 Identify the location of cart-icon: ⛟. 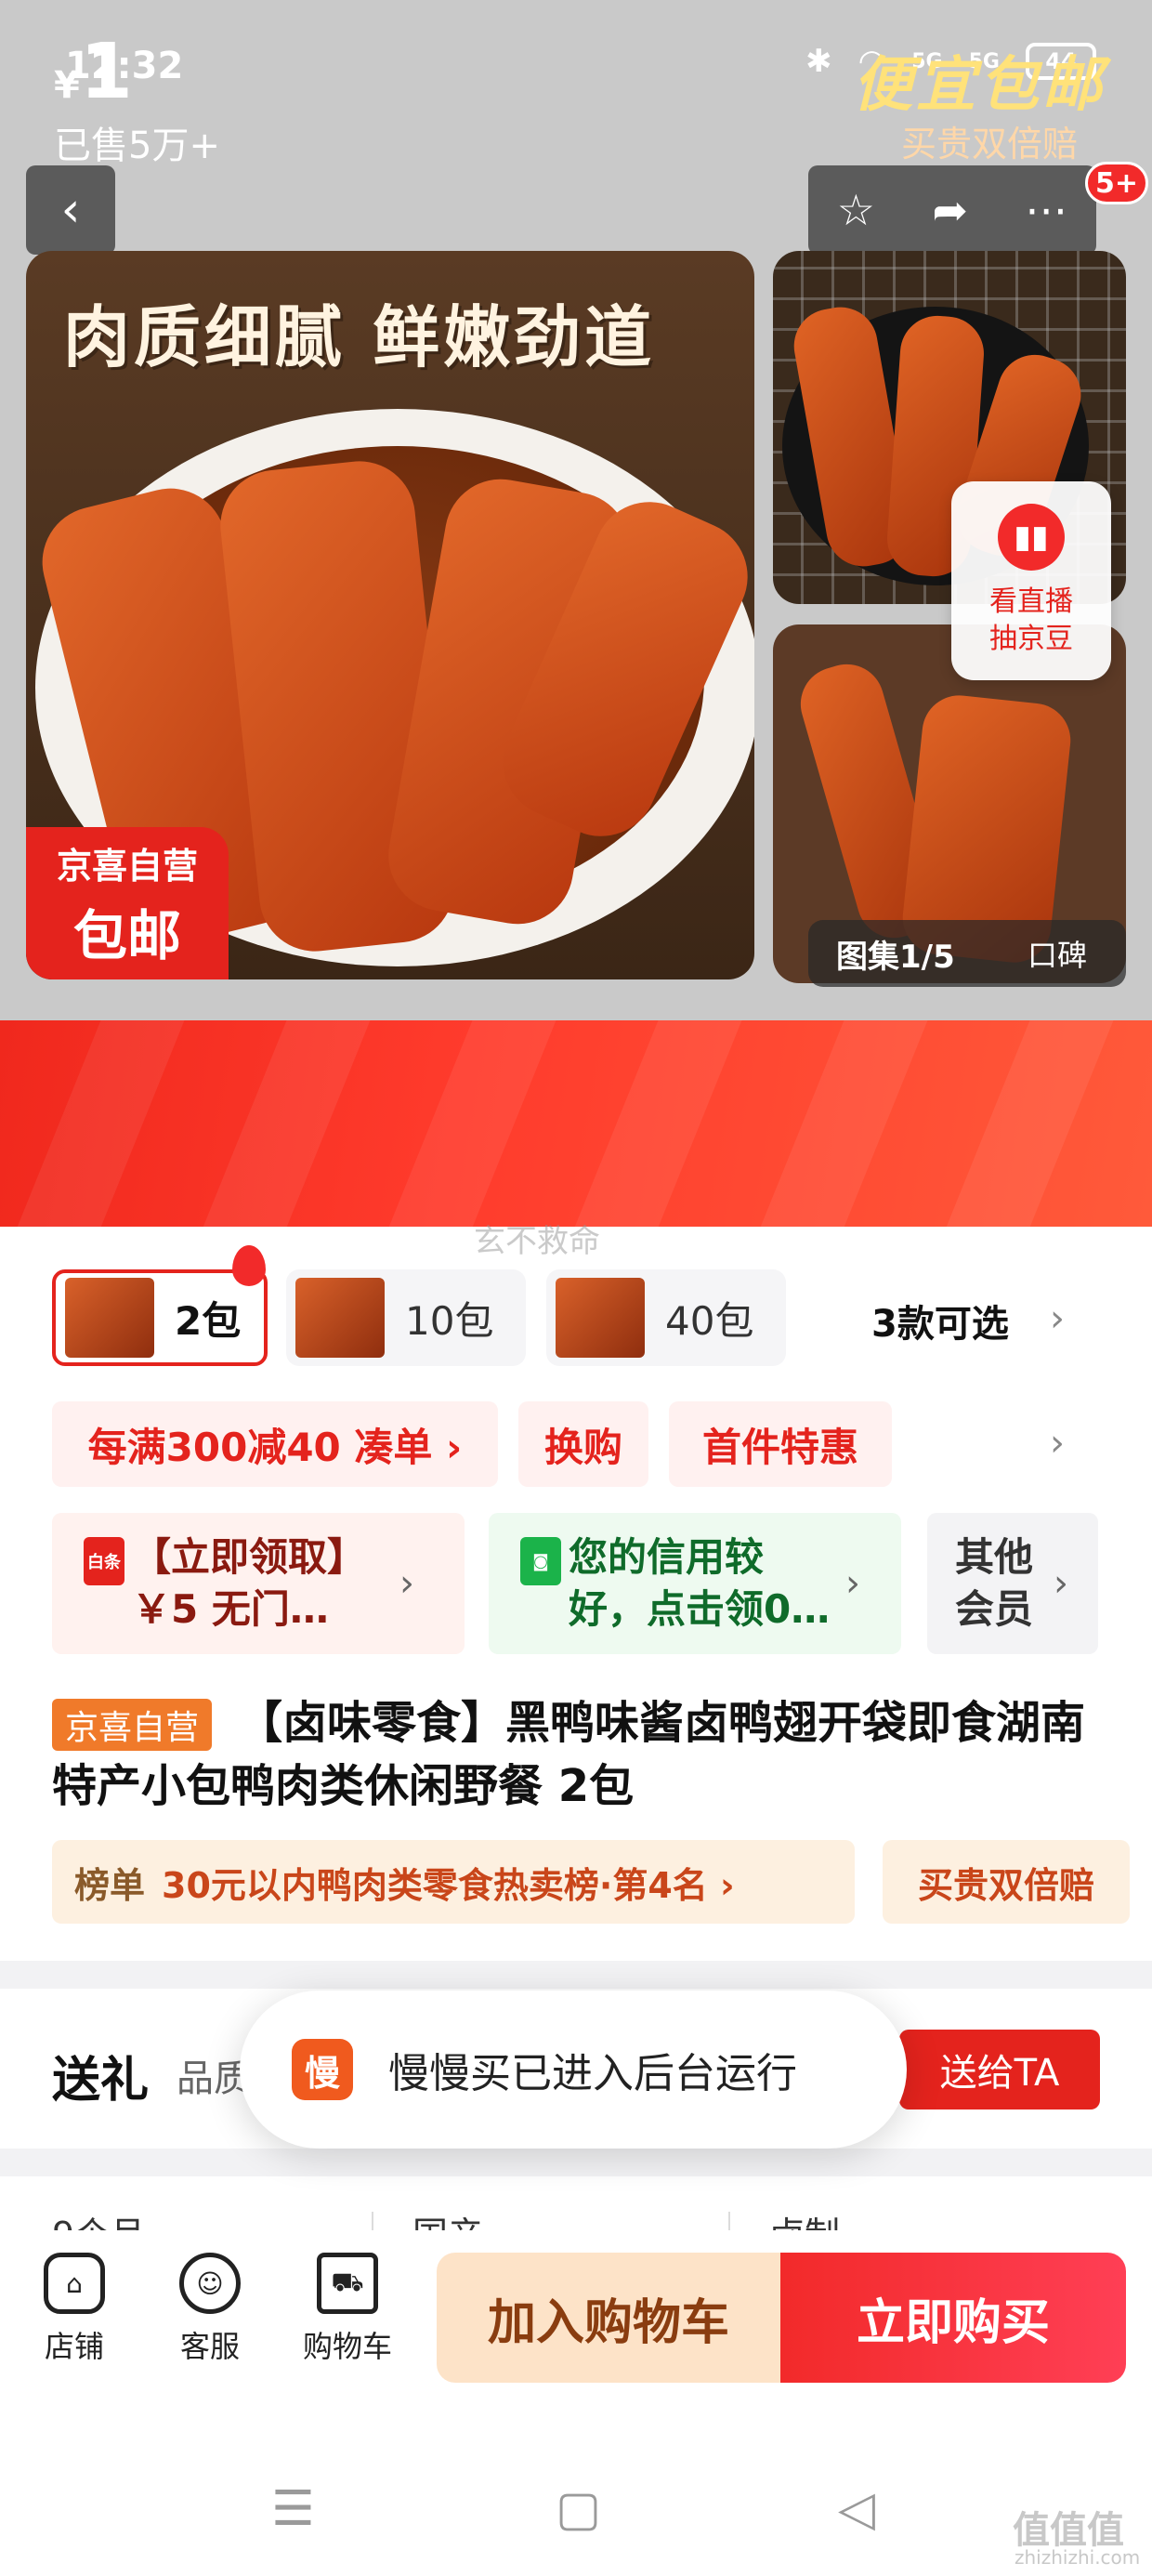
(347, 2283).